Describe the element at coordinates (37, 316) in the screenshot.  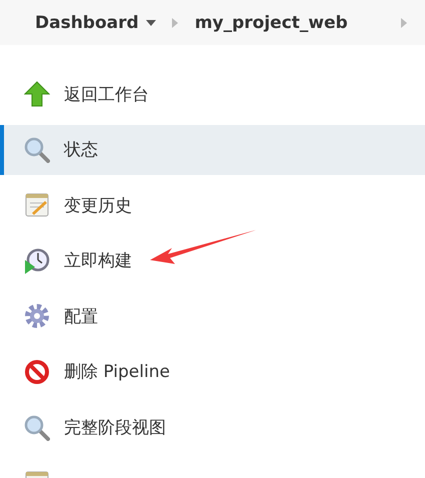
I see `settings-icon` at that location.